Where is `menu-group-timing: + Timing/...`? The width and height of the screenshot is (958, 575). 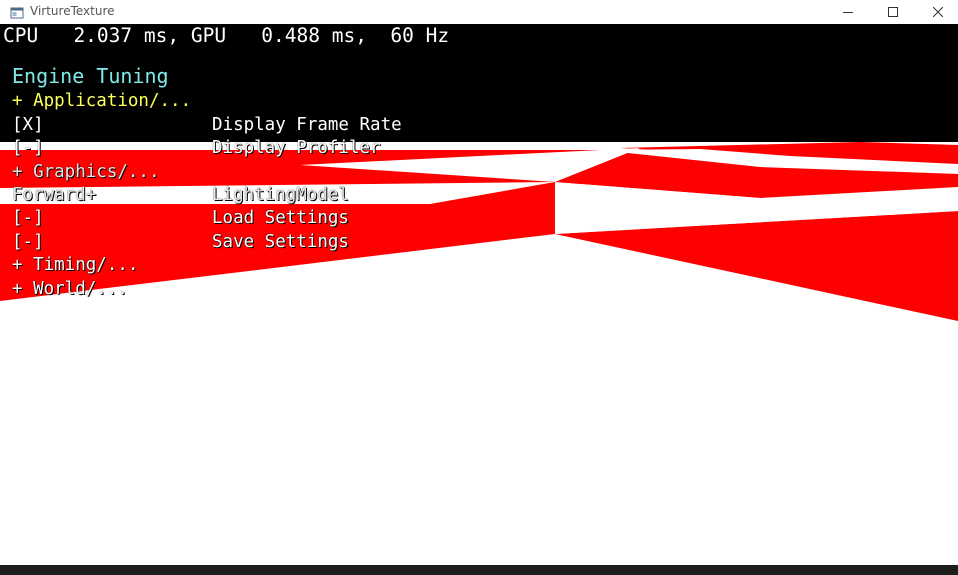 menu-group-timing: + Timing/... is located at coordinates (75, 265).